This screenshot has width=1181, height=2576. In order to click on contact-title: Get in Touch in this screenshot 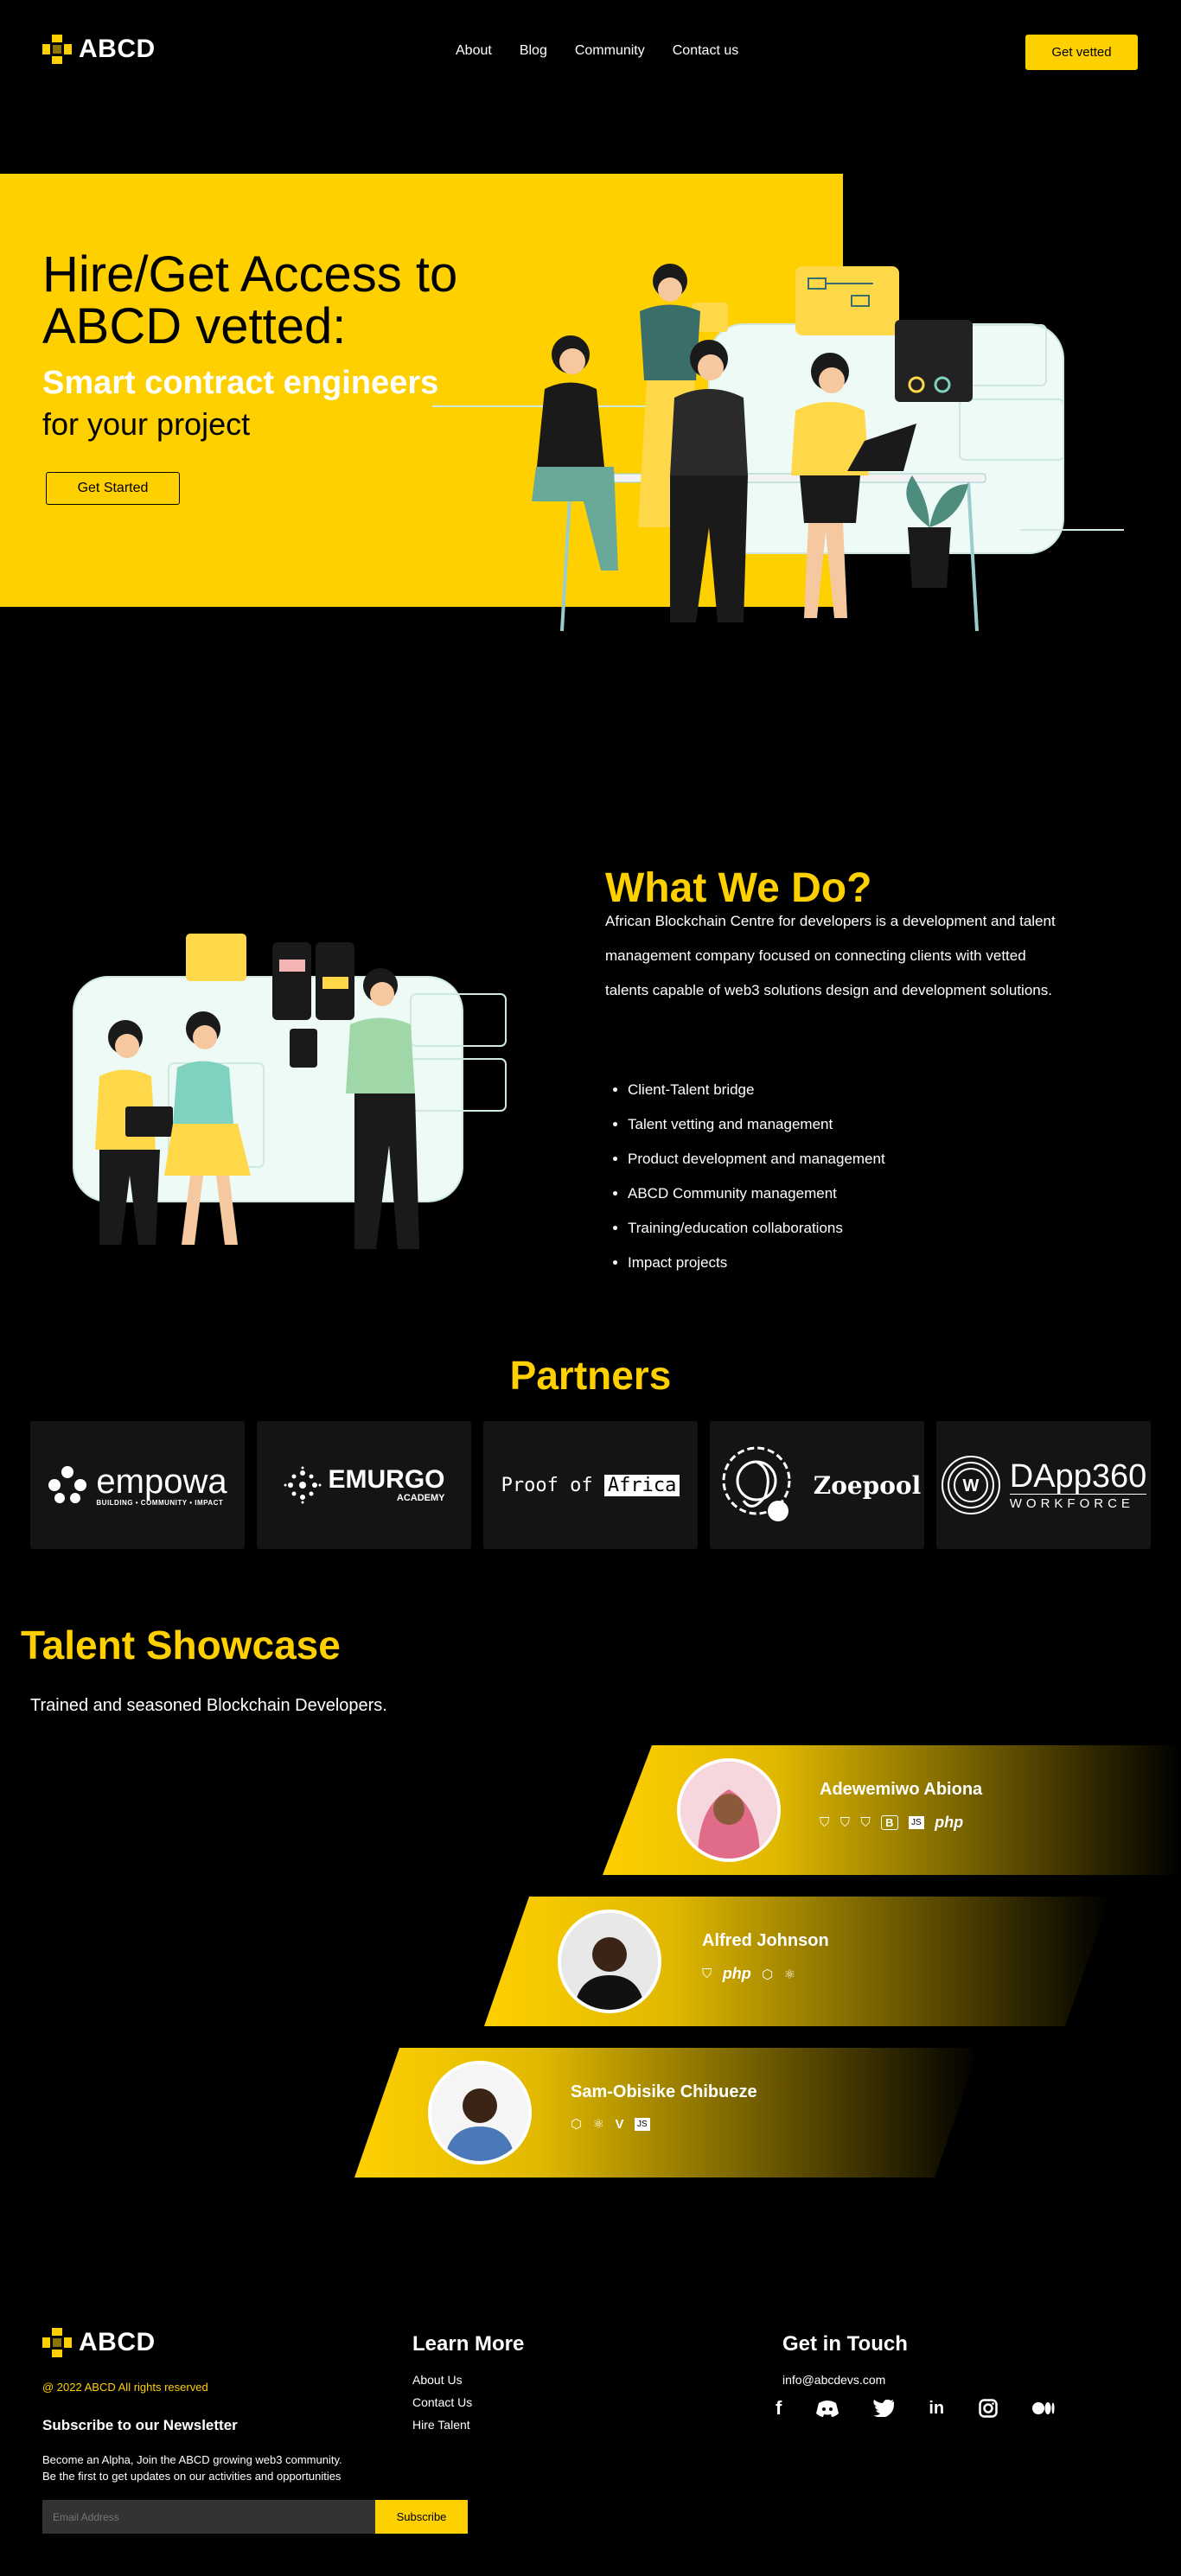, I will do `click(845, 2344)`.